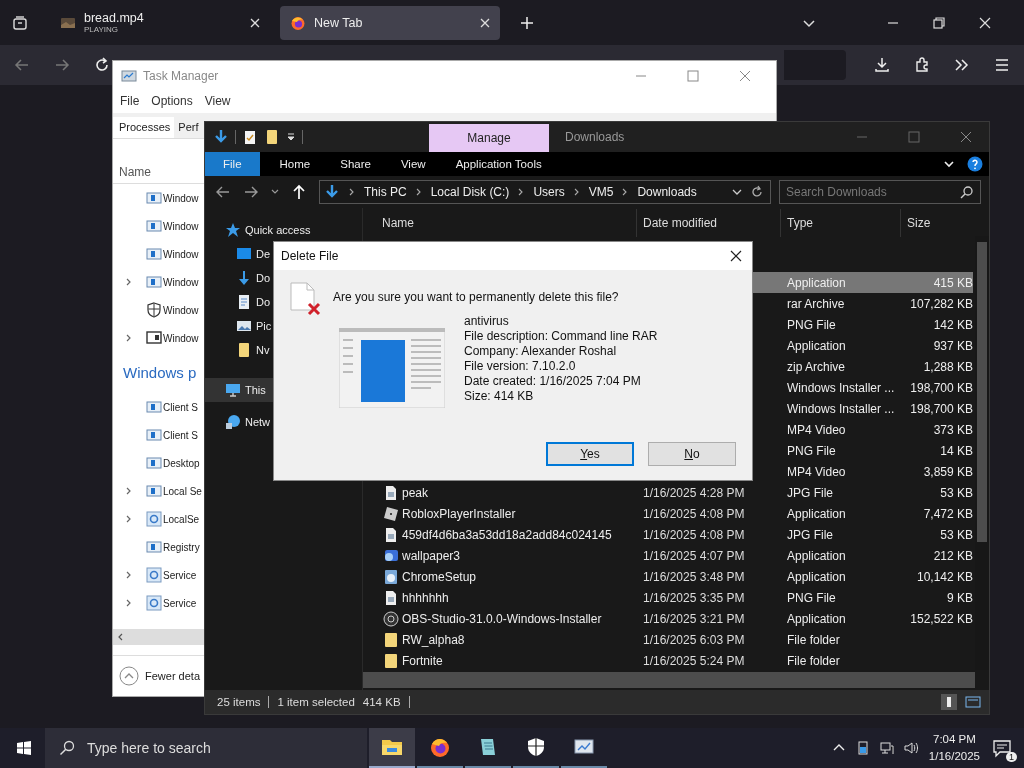 The height and width of the screenshot is (768, 1024). What do you see at coordinates (439, 576) in the screenshot?
I see `file-name: ChromeSetup` at bounding box center [439, 576].